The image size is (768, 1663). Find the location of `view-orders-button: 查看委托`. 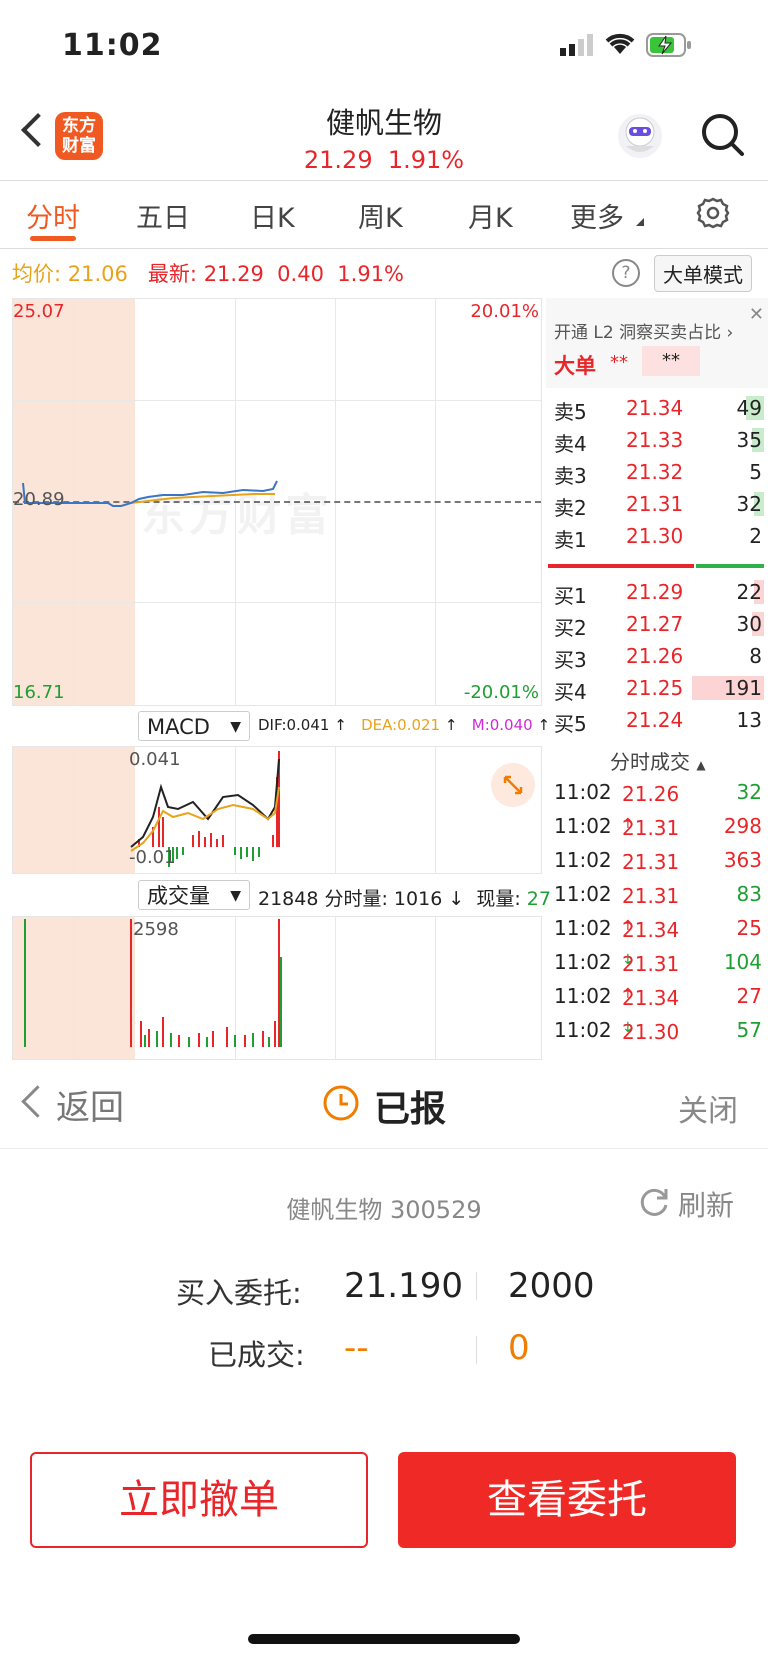

view-orders-button: 查看委托 is located at coordinates (567, 1500).